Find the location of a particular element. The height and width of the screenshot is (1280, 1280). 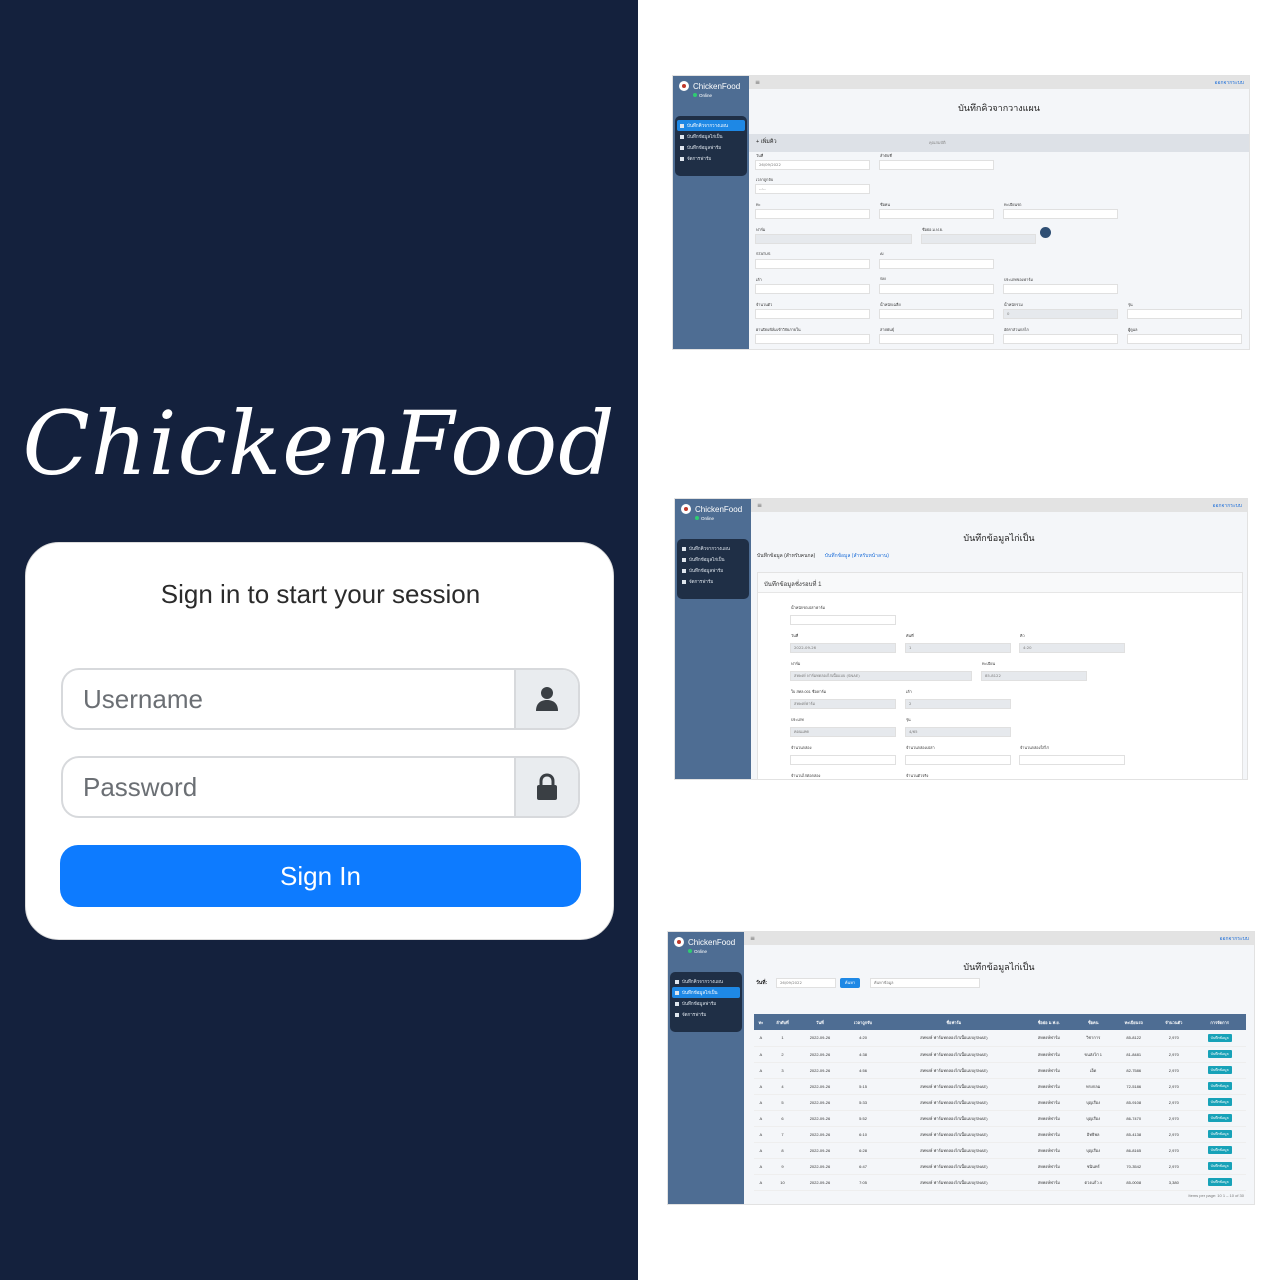

caretaker-select is located at coordinates (1184, 339).